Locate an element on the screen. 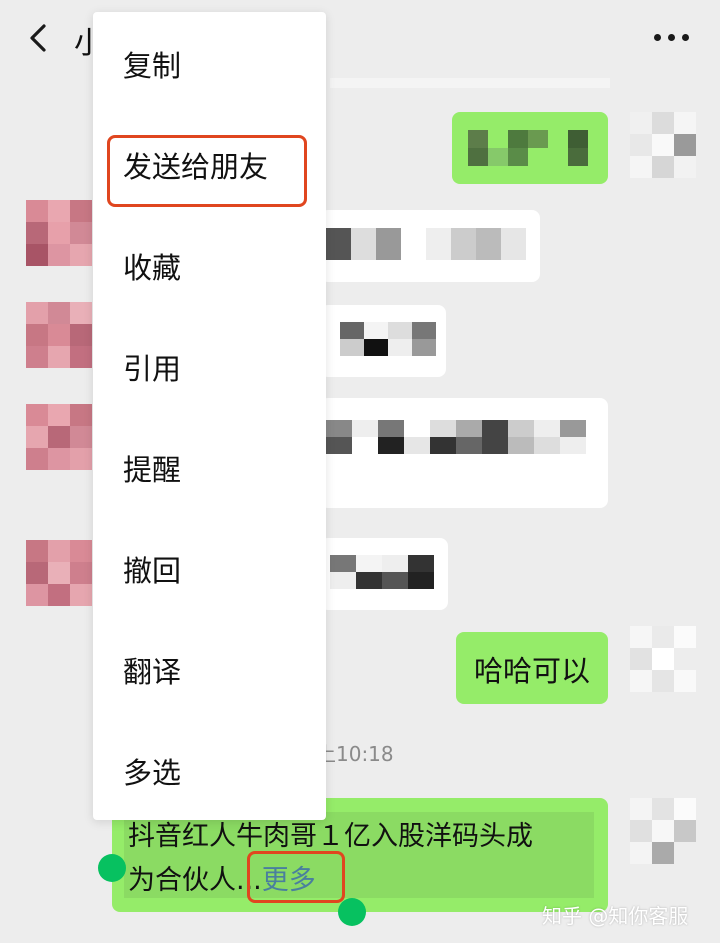  menu-item-multi-select: 多选 is located at coordinates (209, 771).